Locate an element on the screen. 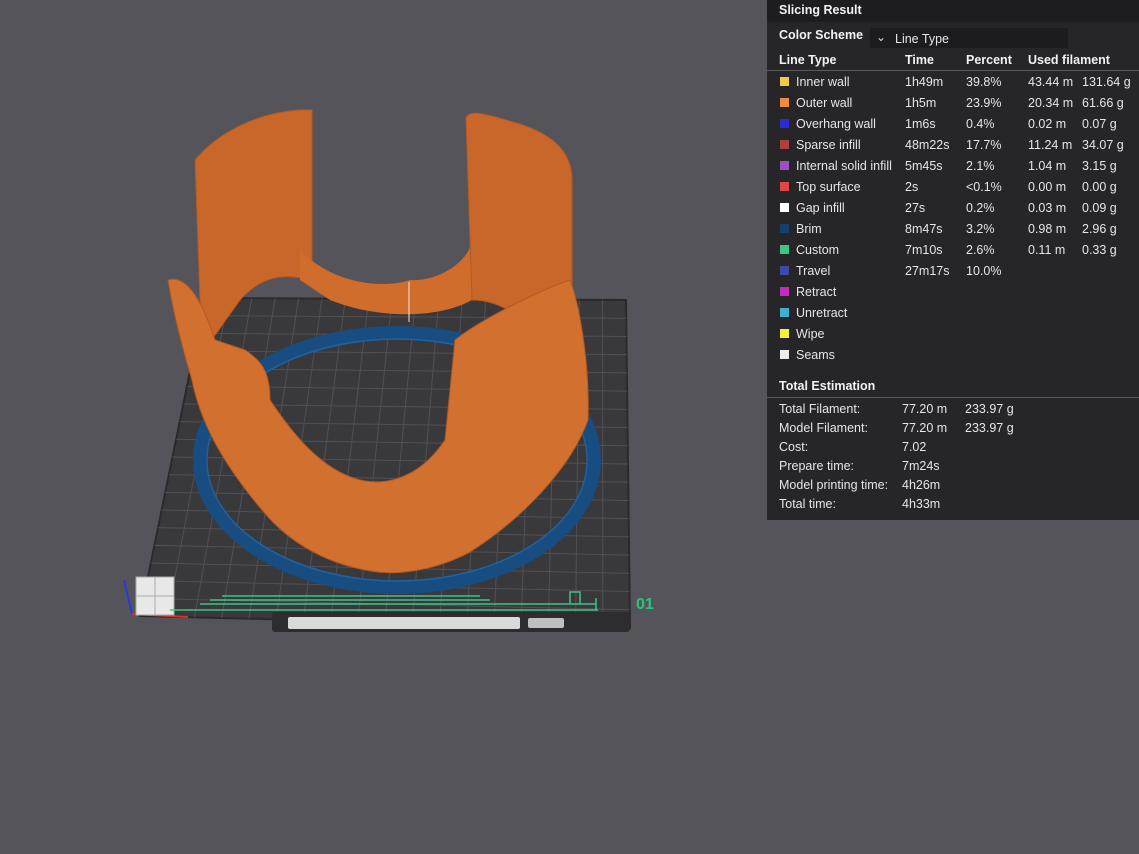  line-type-row: Inner wall 1h49m 39.8% 43.44 m 131.64 g is located at coordinates (953, 83).